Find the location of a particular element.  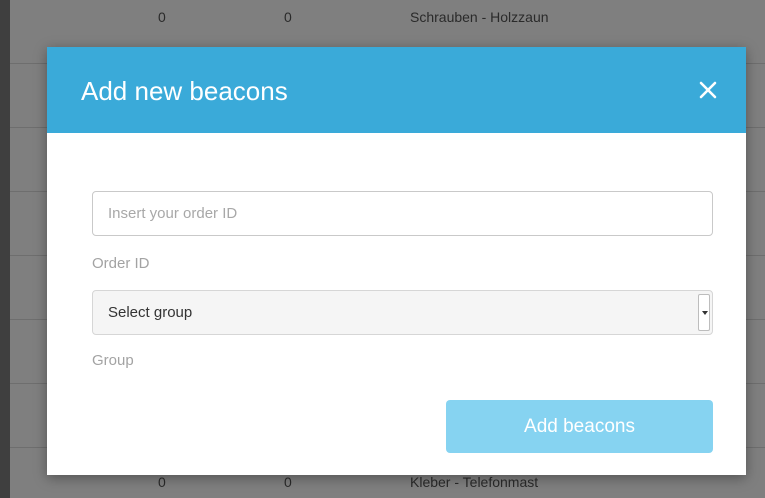

group-select: Select group is located at coordinates (402, 312).